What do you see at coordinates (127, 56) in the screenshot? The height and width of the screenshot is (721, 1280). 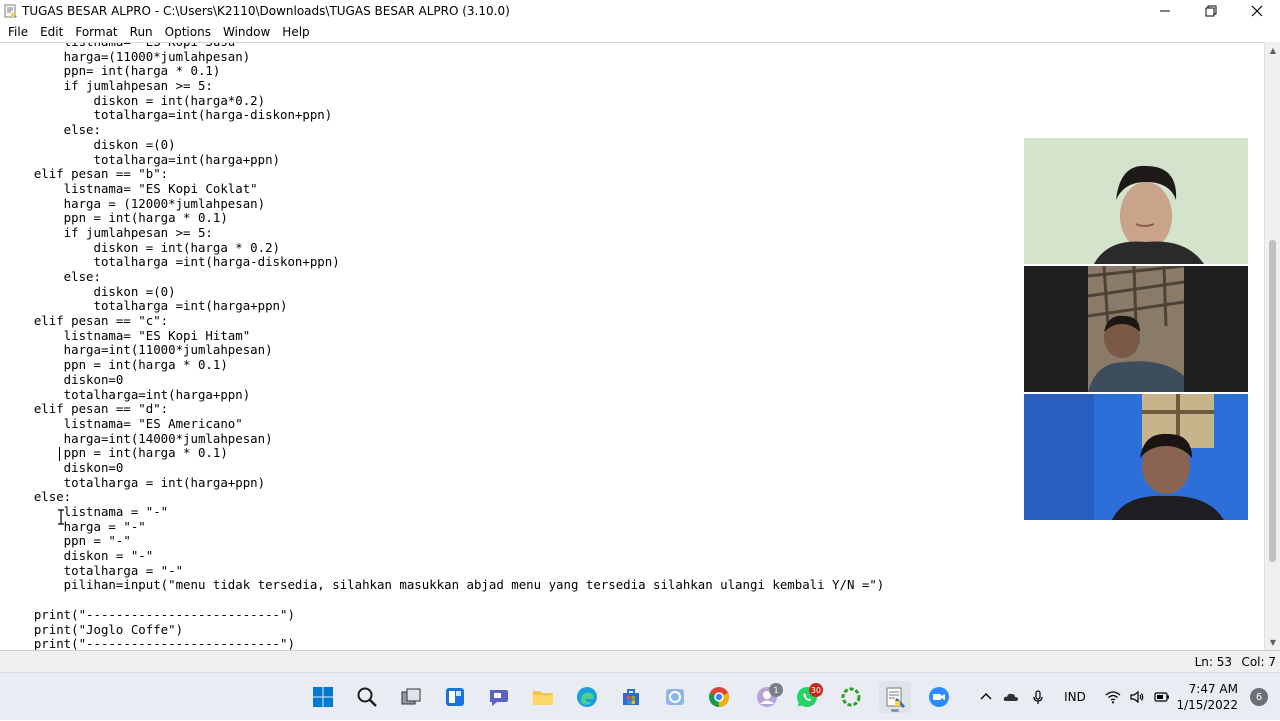 I see `code-line: harga=(11000*jumlahpesan)` at bounding box center [127, 56].